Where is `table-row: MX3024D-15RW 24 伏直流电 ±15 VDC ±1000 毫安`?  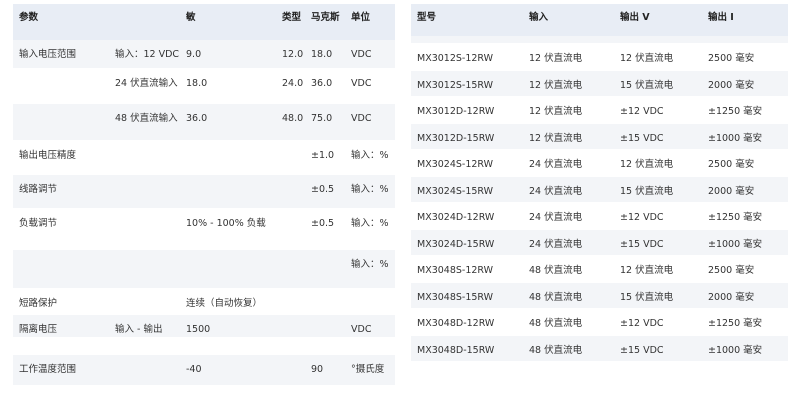 table-row: MX3024D-15RW 24 伏直流电 ±15 VDC ±1000 毫安 is located at coordinates (599, 242).